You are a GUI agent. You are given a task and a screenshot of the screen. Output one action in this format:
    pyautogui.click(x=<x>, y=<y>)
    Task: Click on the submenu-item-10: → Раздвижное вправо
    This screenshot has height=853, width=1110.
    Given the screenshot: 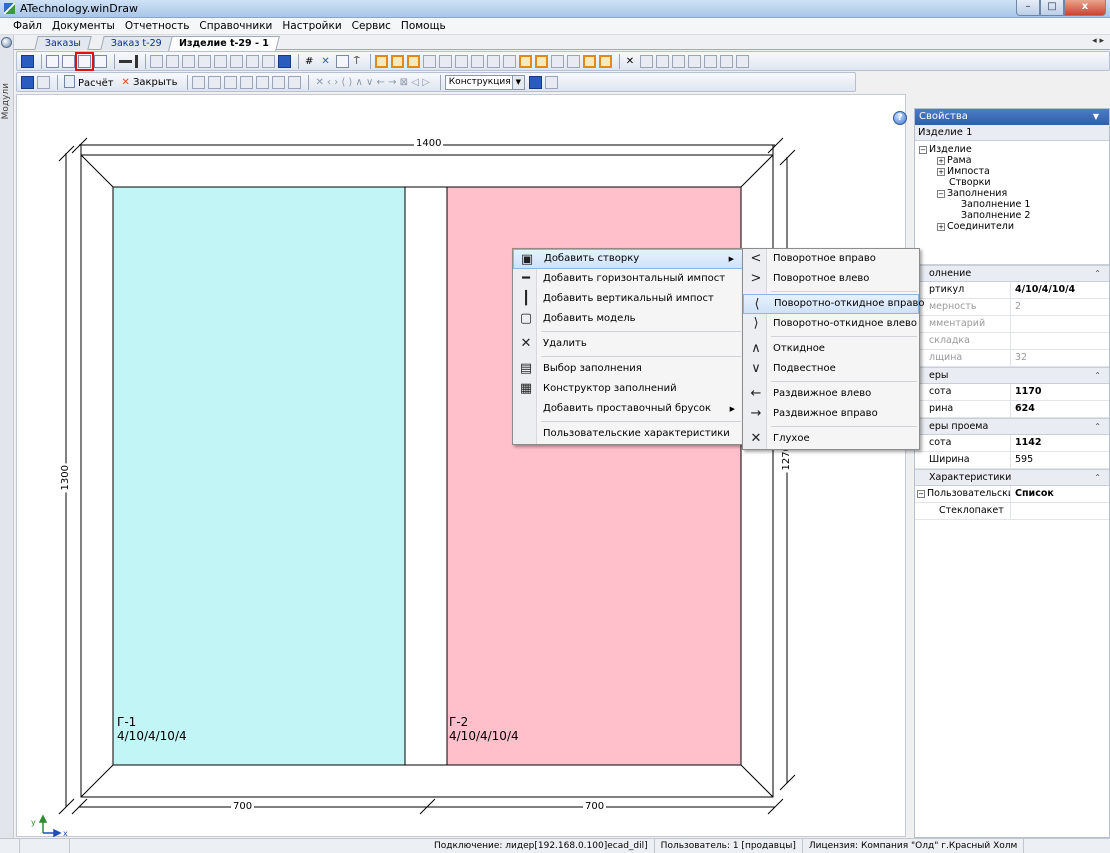 What is the action you would take?
    pyautogui.click(x=831, y=414)
    